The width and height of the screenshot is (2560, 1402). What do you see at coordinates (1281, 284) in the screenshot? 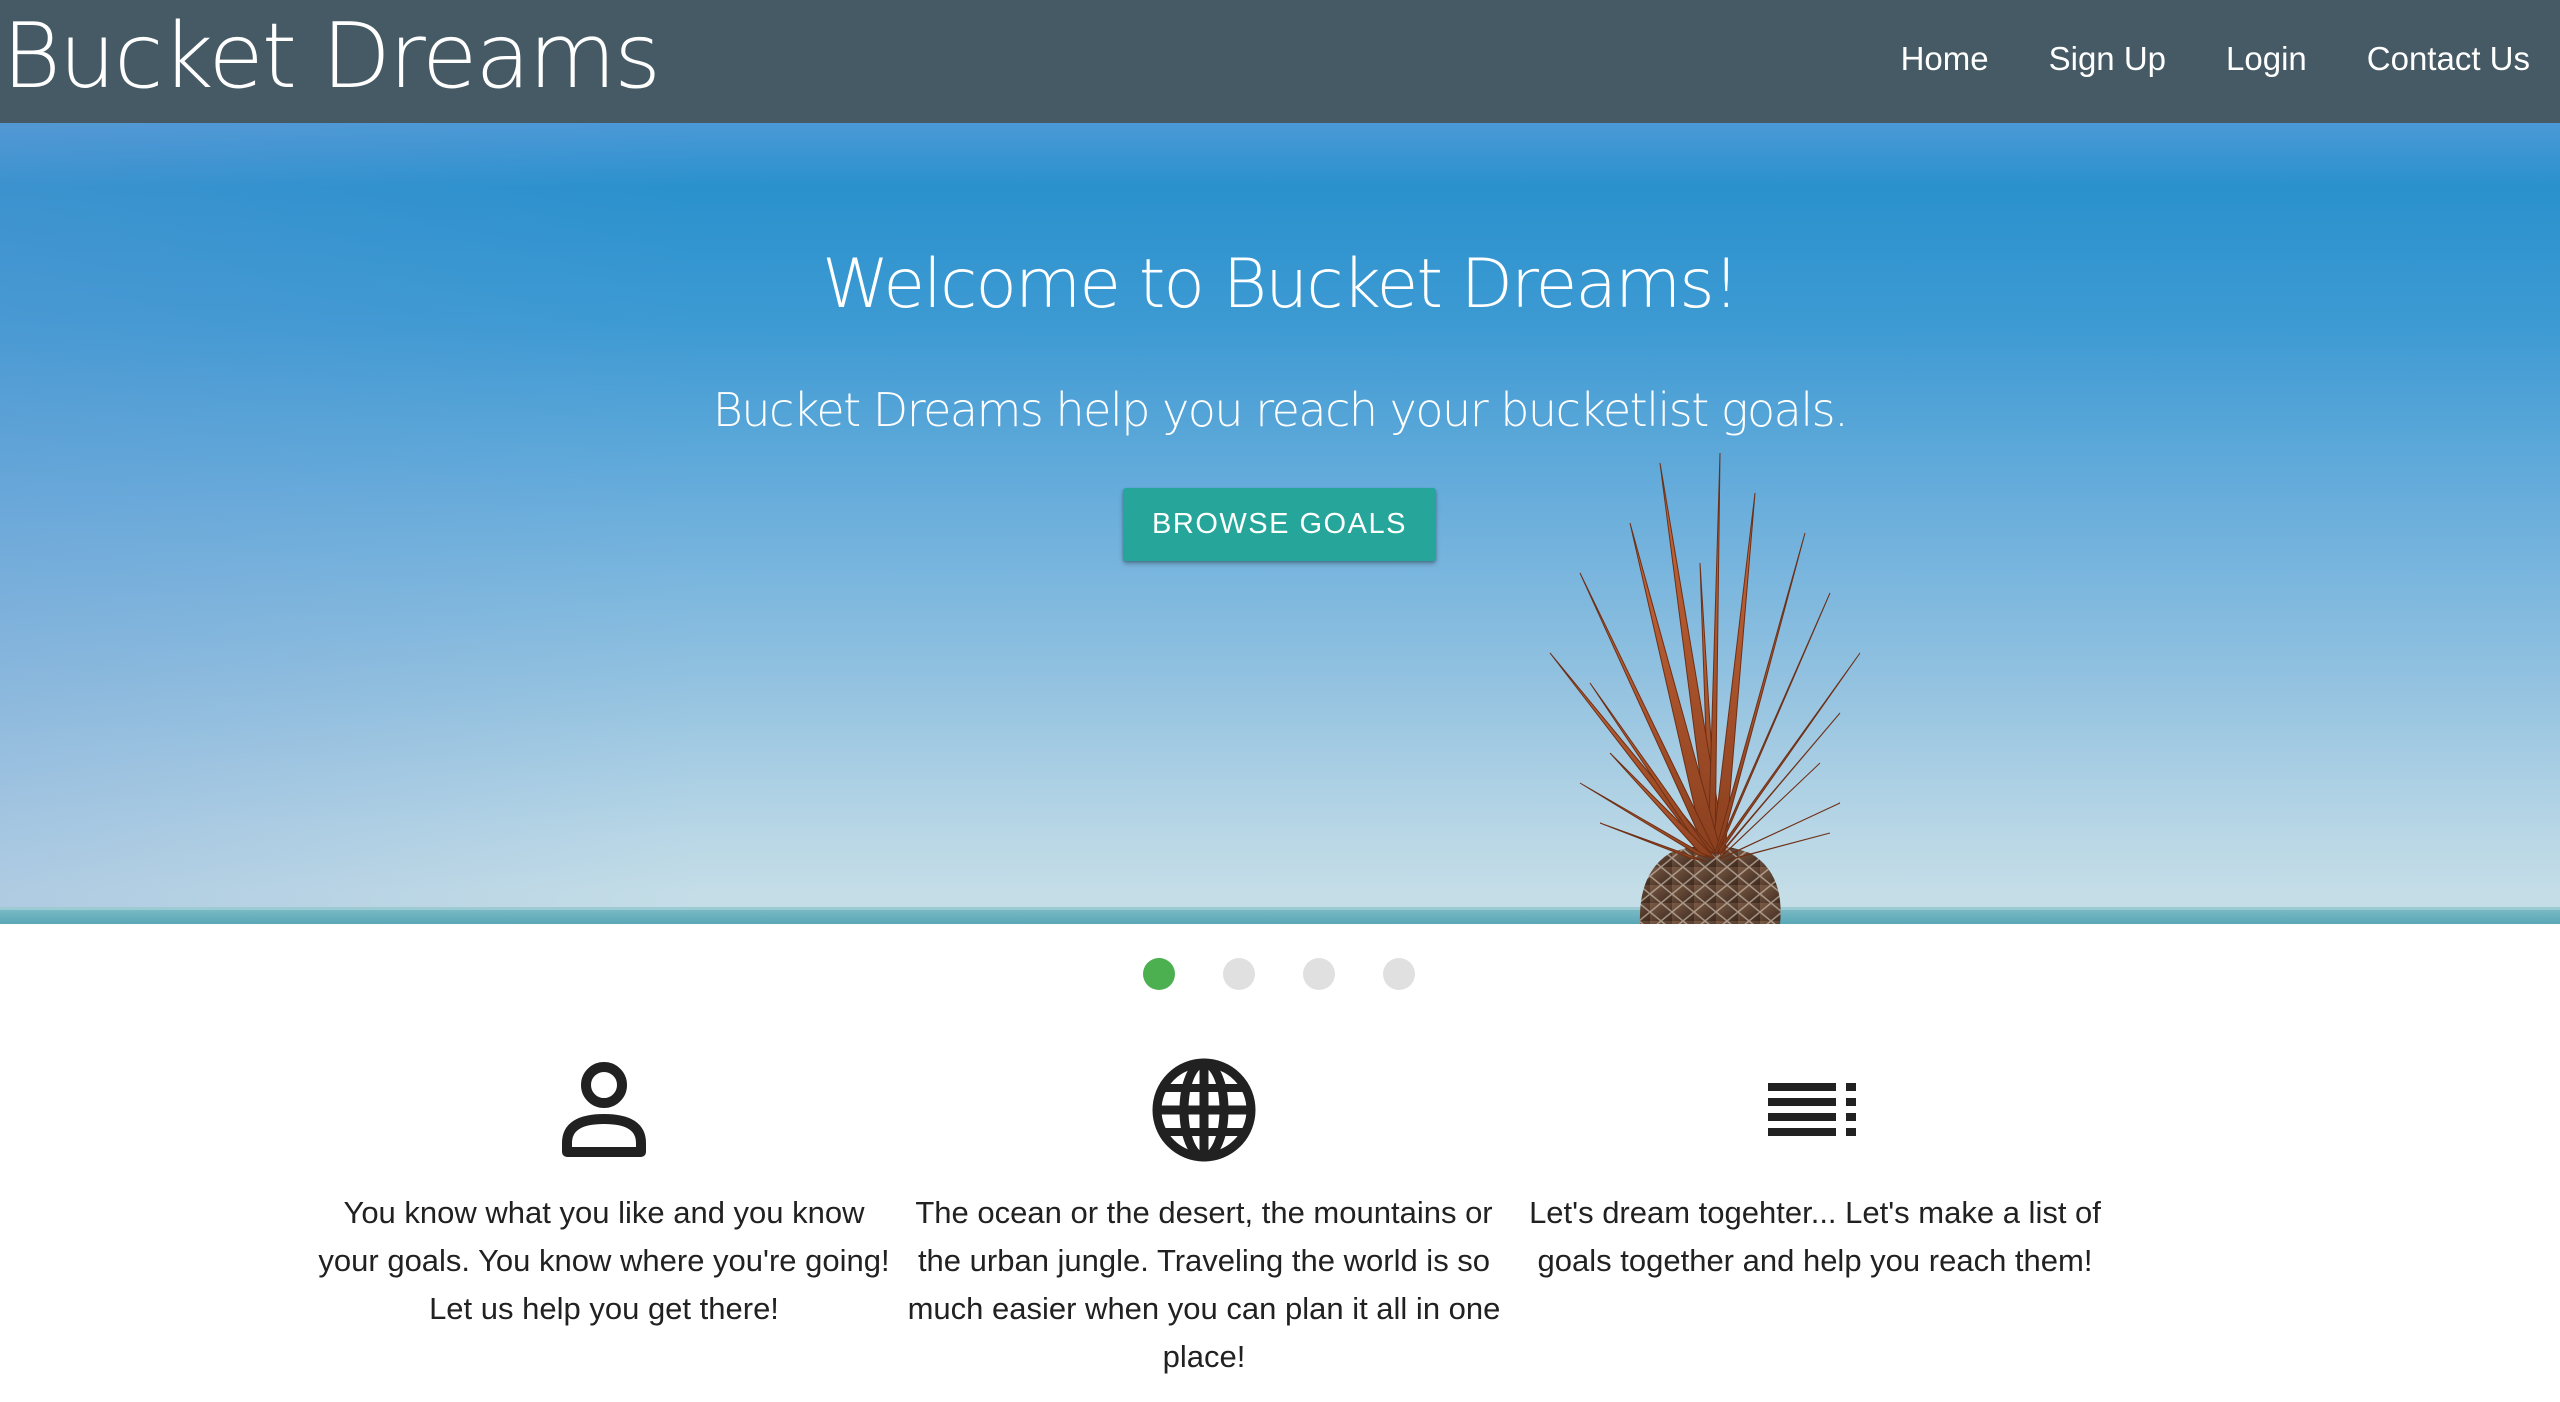
I see `hero-title: Welcome to Bucket Dreams!` at bounding box center [1281, 284].